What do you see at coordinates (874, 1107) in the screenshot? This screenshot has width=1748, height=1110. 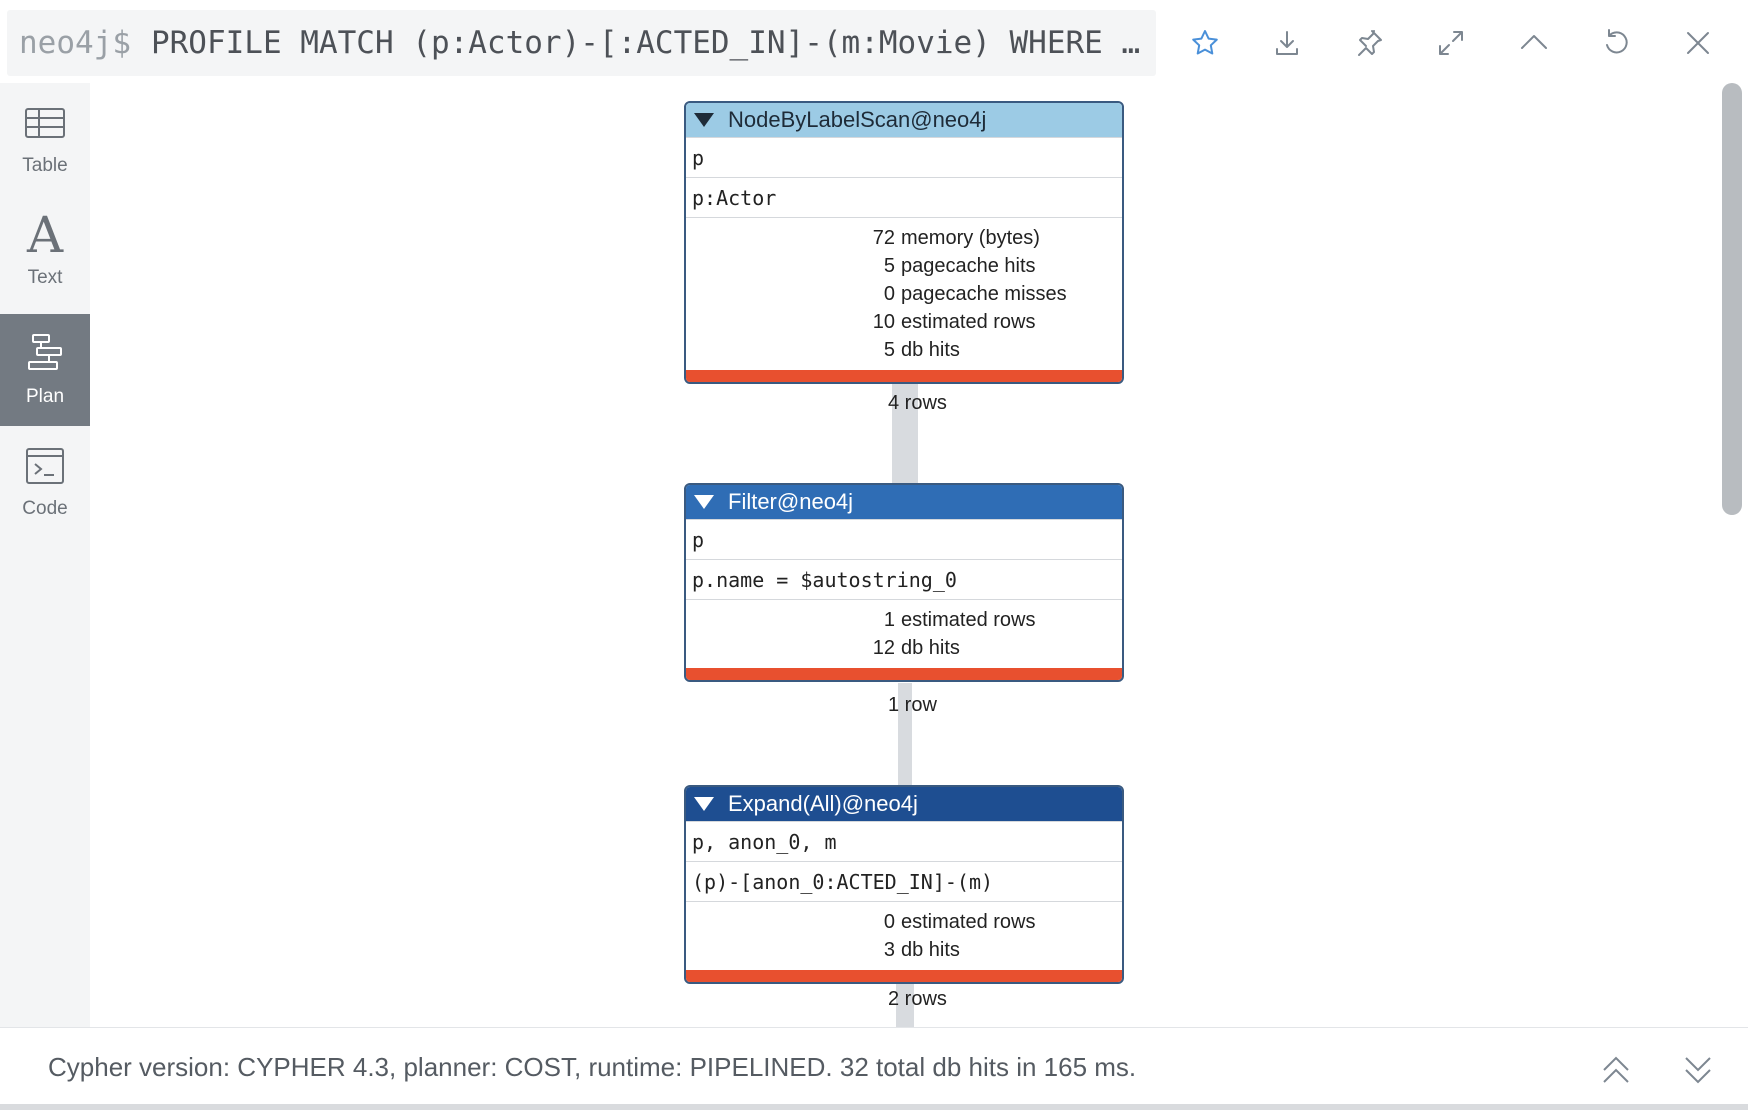 I see `frame-bottom-border` at bounding box center [874, 1107].